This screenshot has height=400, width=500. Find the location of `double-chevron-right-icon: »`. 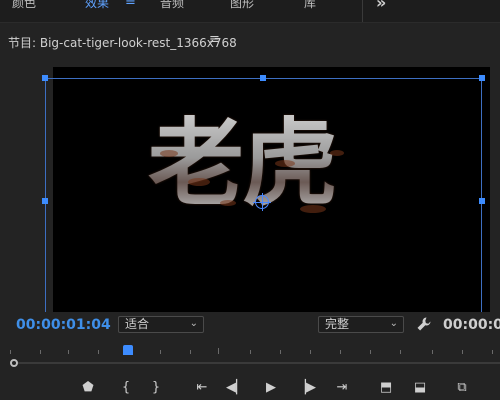

double-chevron-right-icon: » is located at coordinates (381, 6).